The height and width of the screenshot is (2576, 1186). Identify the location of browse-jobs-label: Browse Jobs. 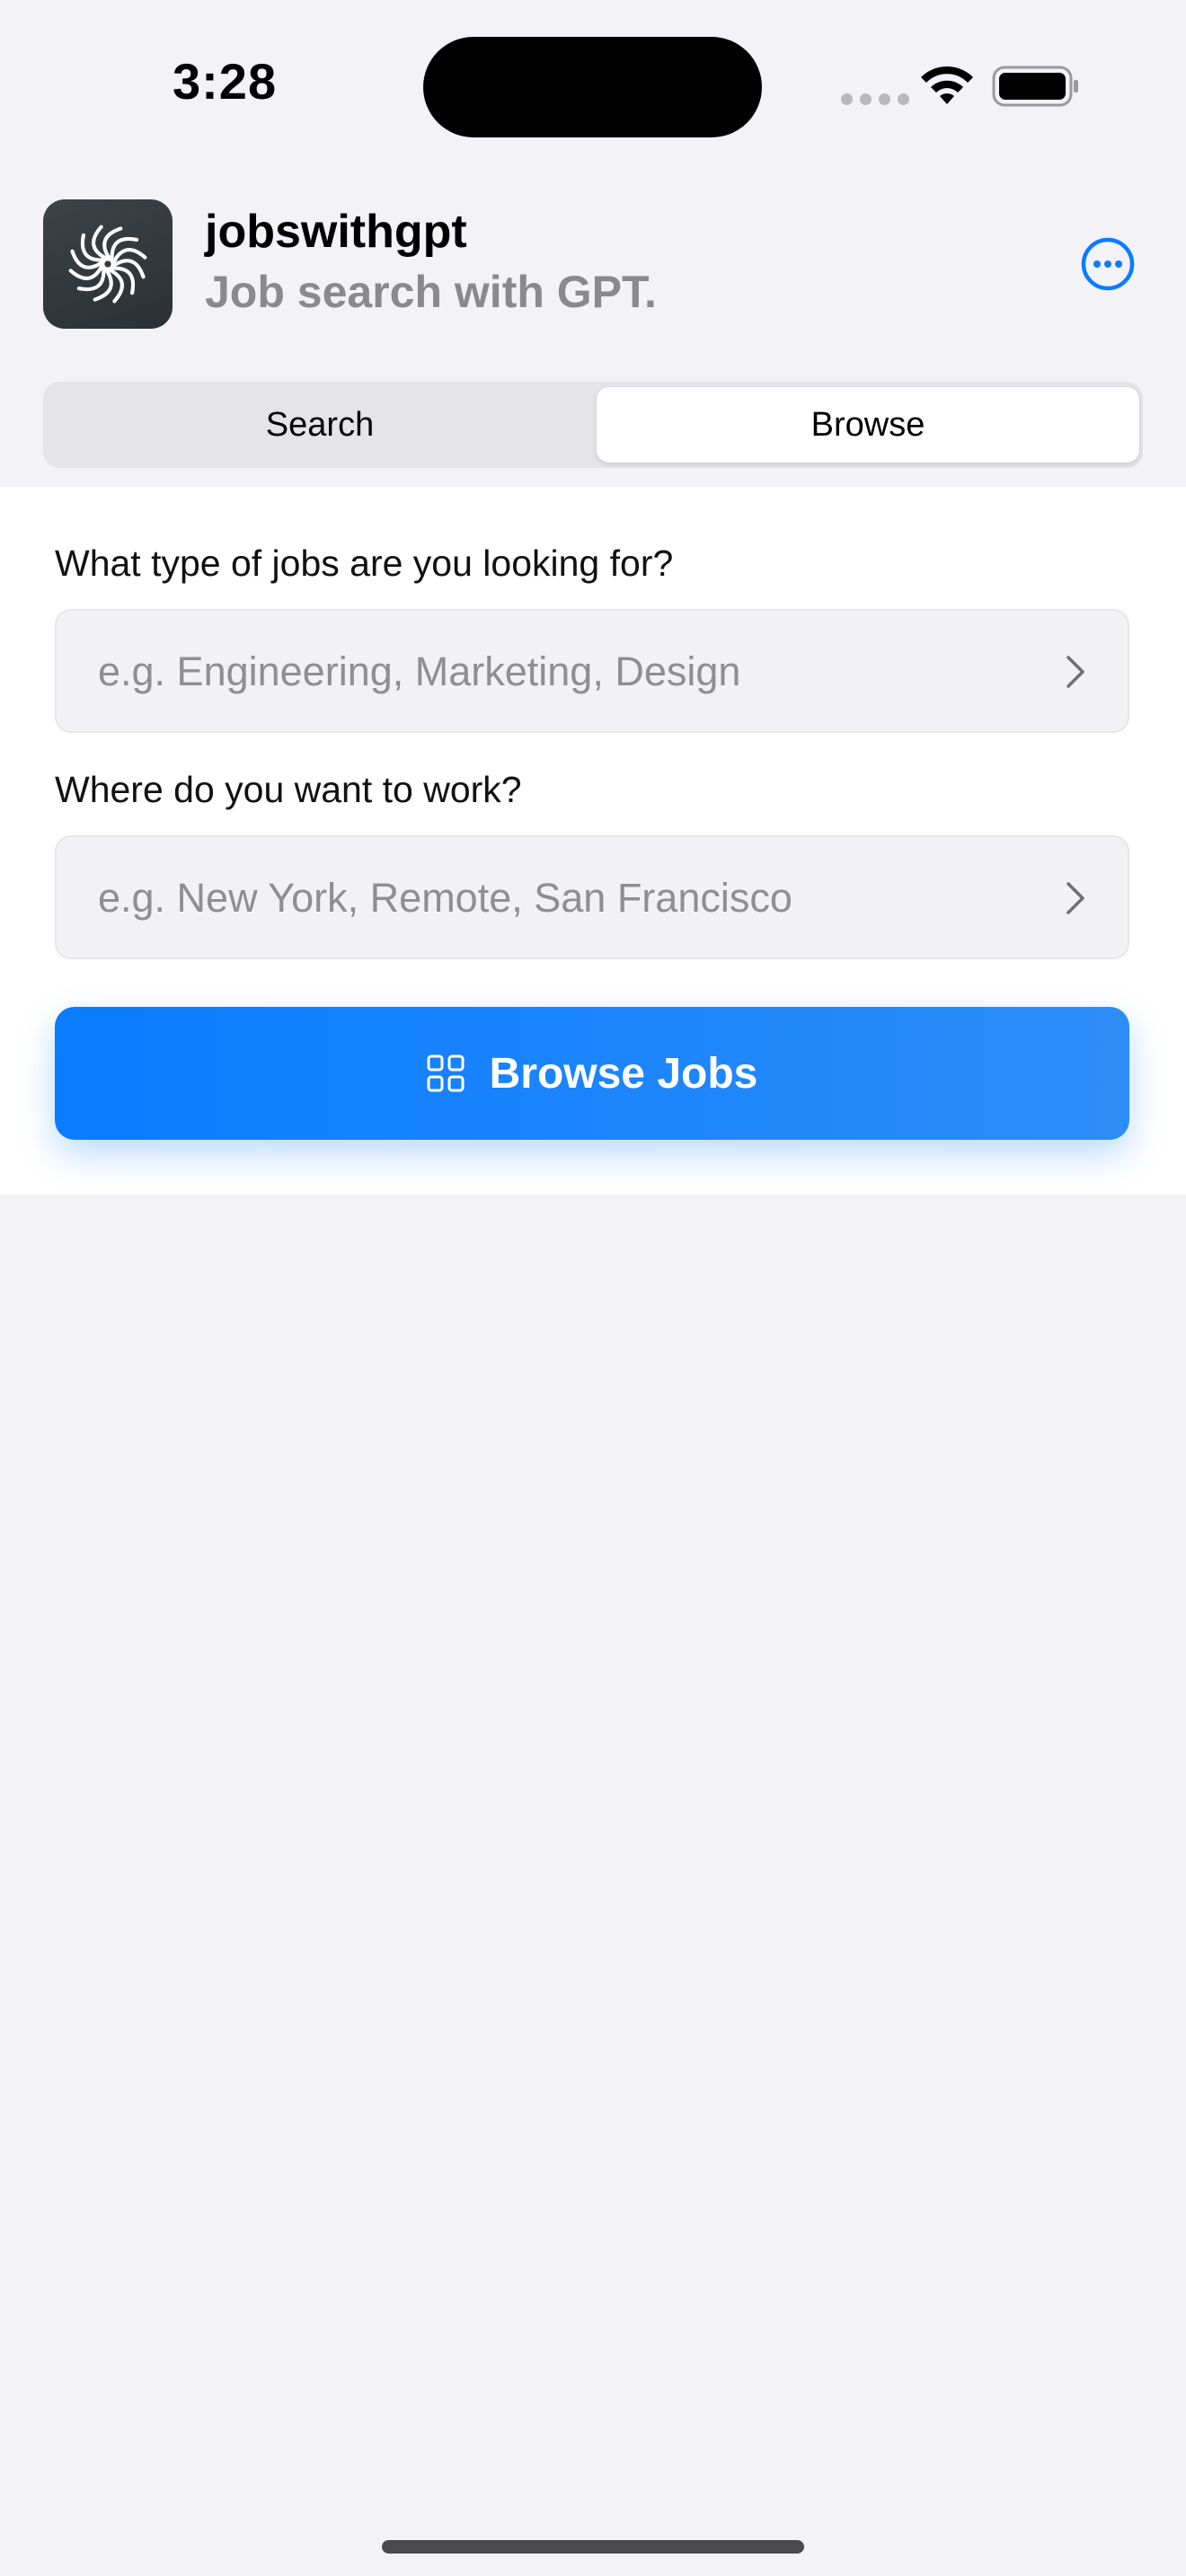
(623, 1073).